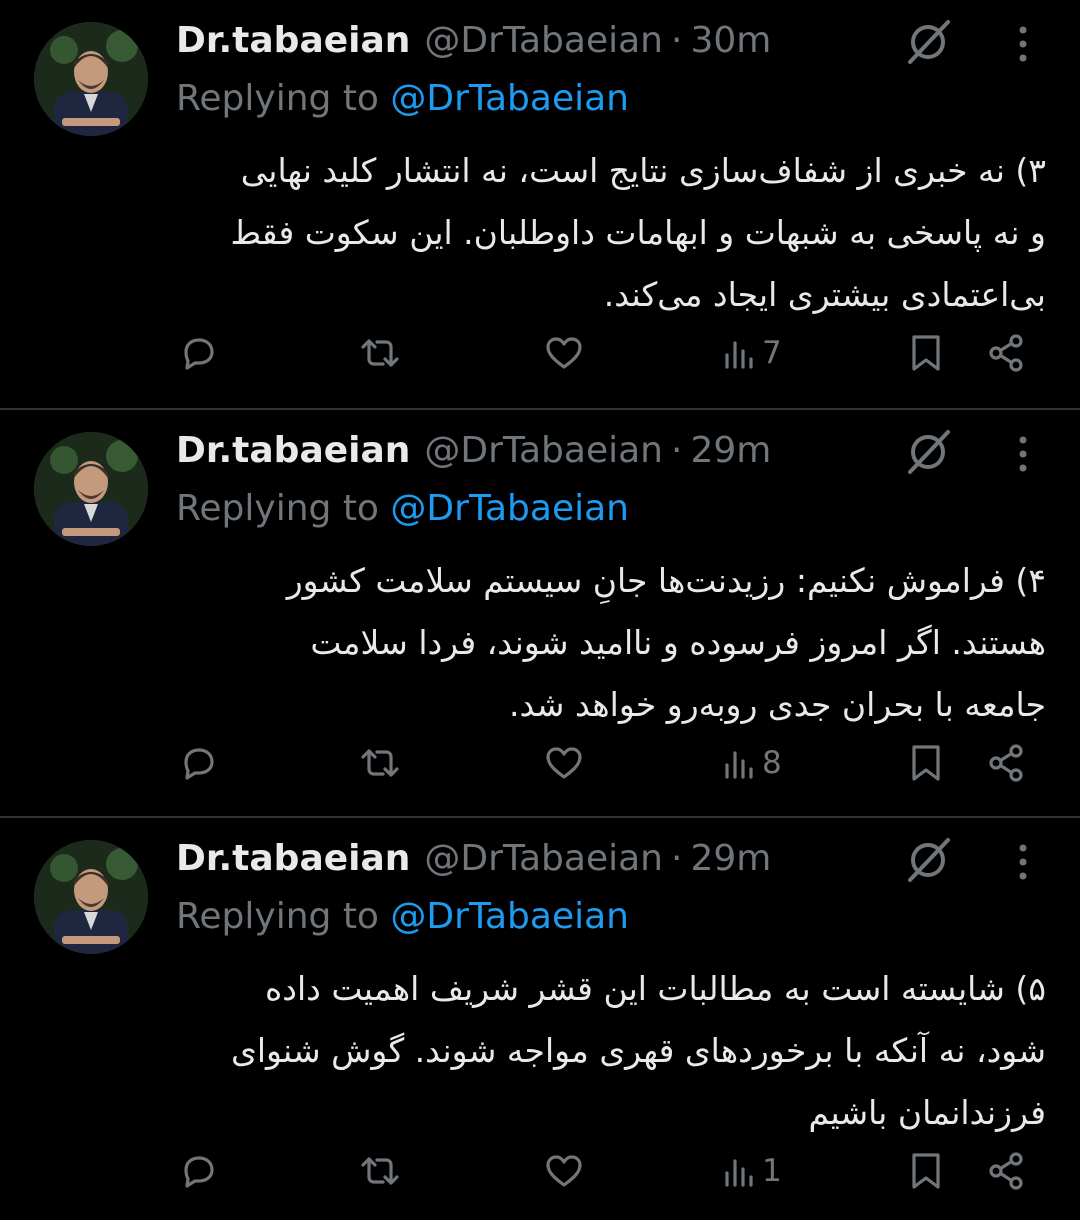 Image resolution: width=1080 pixels, height=1220 pixels. I want to click on action-bar: 8, so click(608, 763).